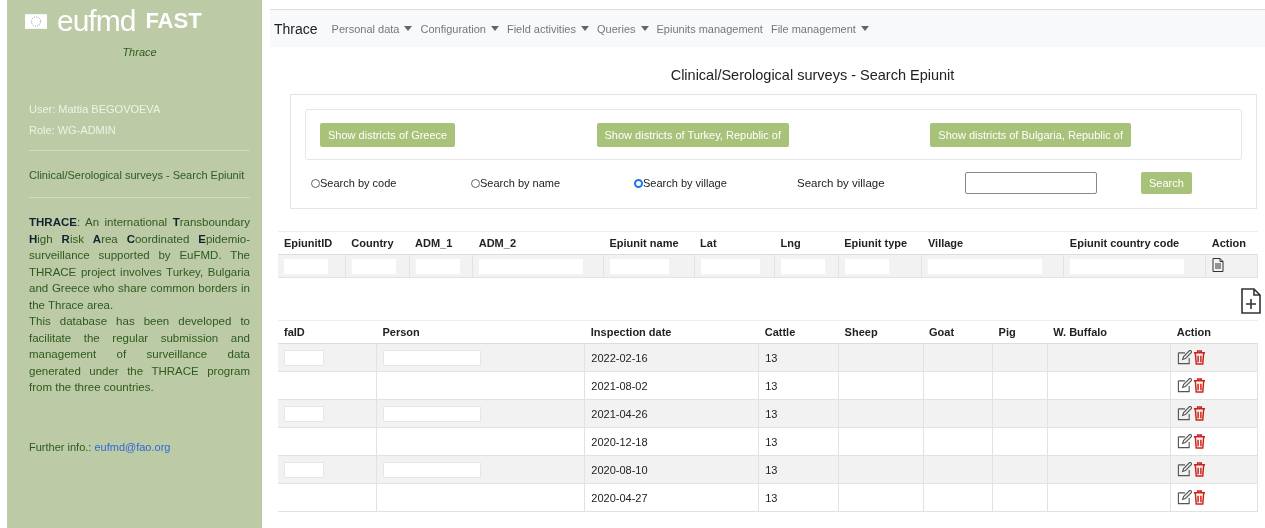 This screenshot has height=528, width=1265. What do you see at coordinates (671, 385) in the screenshot?
I see `table-cell: 2021-08-02` at bounding box center [671, 385].